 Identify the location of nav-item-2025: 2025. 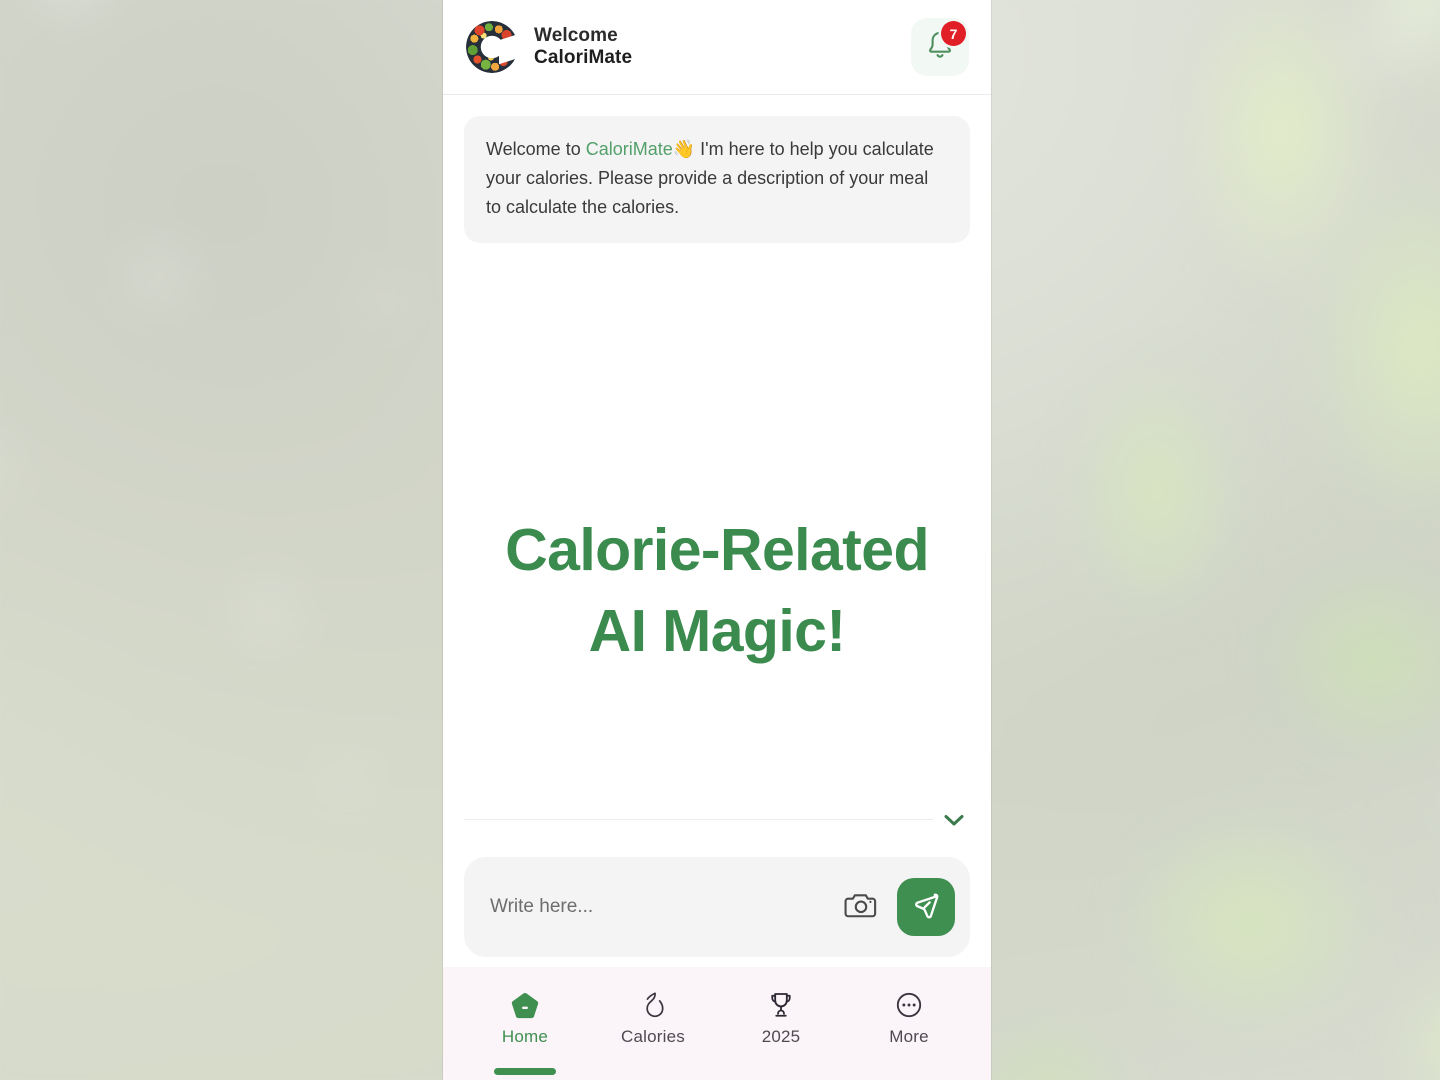
(781, 1018).